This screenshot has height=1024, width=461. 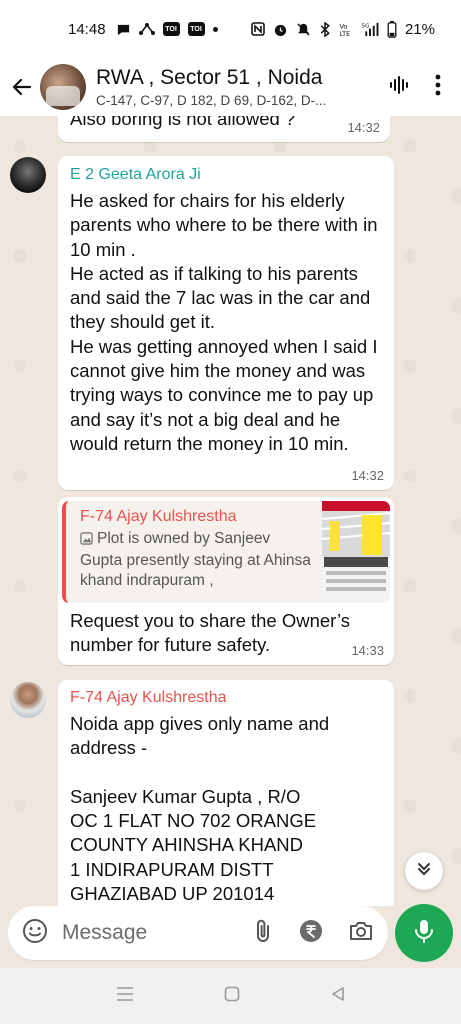 What do you see at coordinates (361, 933) in the screenshot?
I see `camera-icon` at bounding box center [361, 933].